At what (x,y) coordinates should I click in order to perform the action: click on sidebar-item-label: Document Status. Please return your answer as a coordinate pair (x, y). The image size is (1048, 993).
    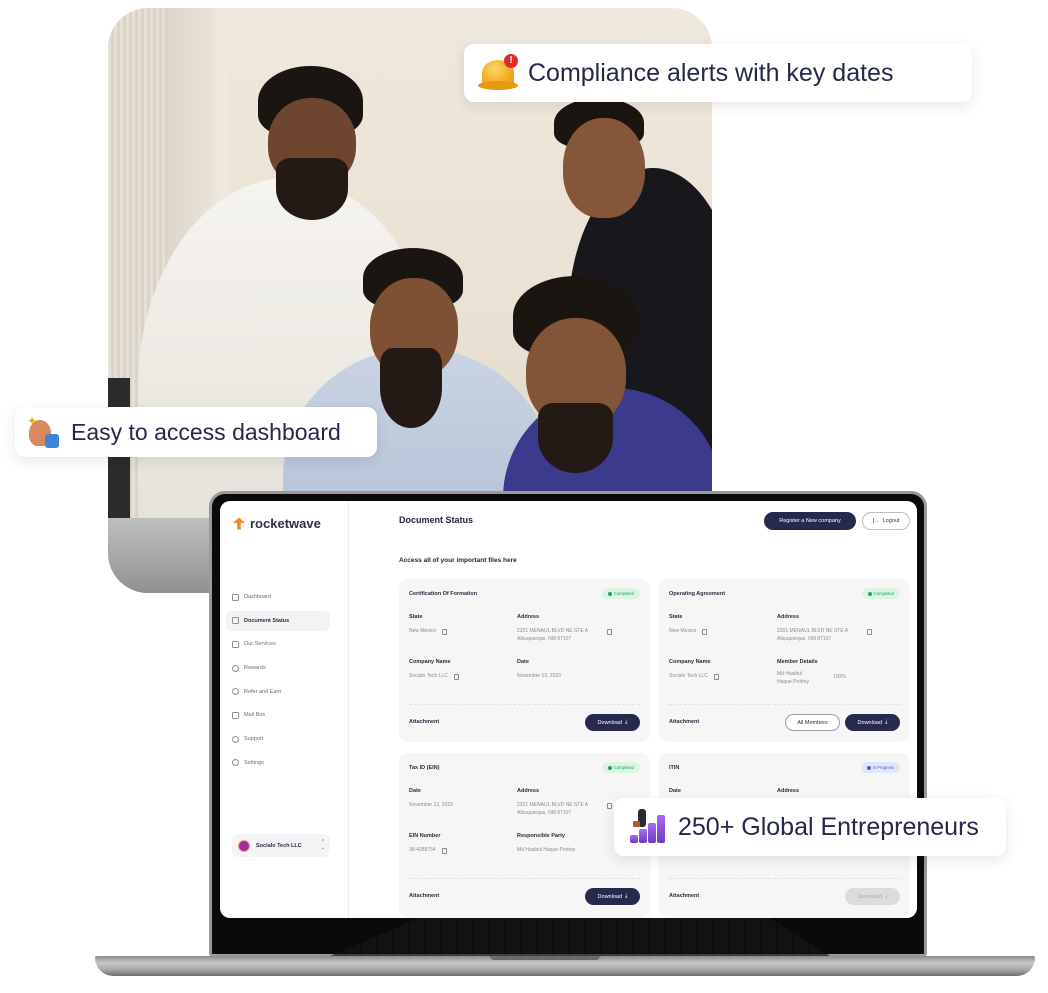
    Looking at the image, I should click on (267, 620).